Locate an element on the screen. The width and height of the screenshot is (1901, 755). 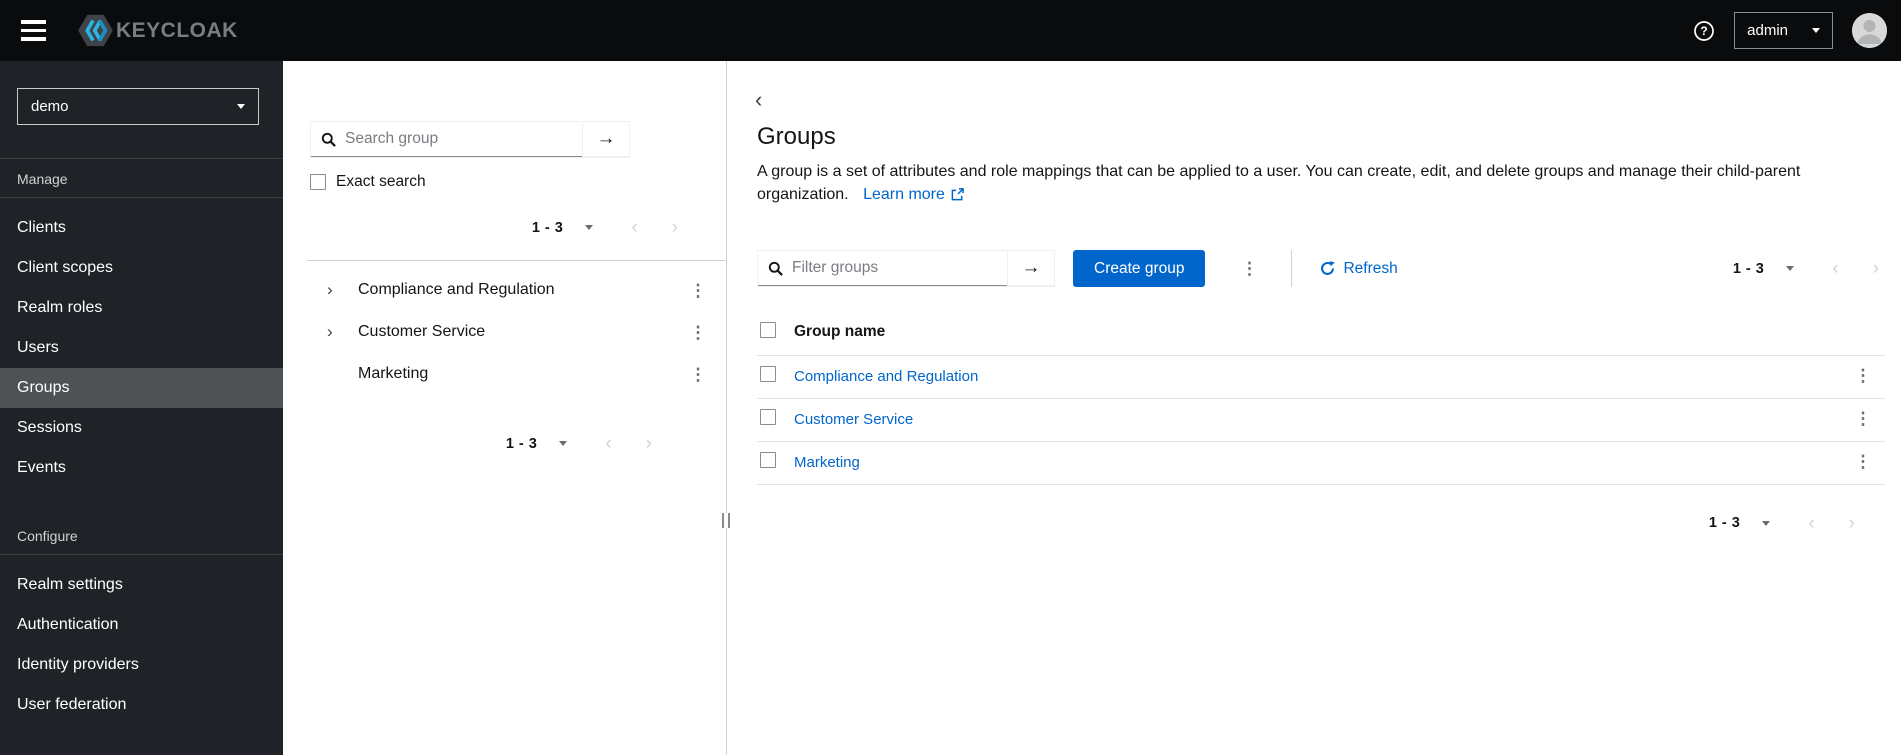
sidebar-item-realm-roles: Realm roles is located at coordinates (141, 308).